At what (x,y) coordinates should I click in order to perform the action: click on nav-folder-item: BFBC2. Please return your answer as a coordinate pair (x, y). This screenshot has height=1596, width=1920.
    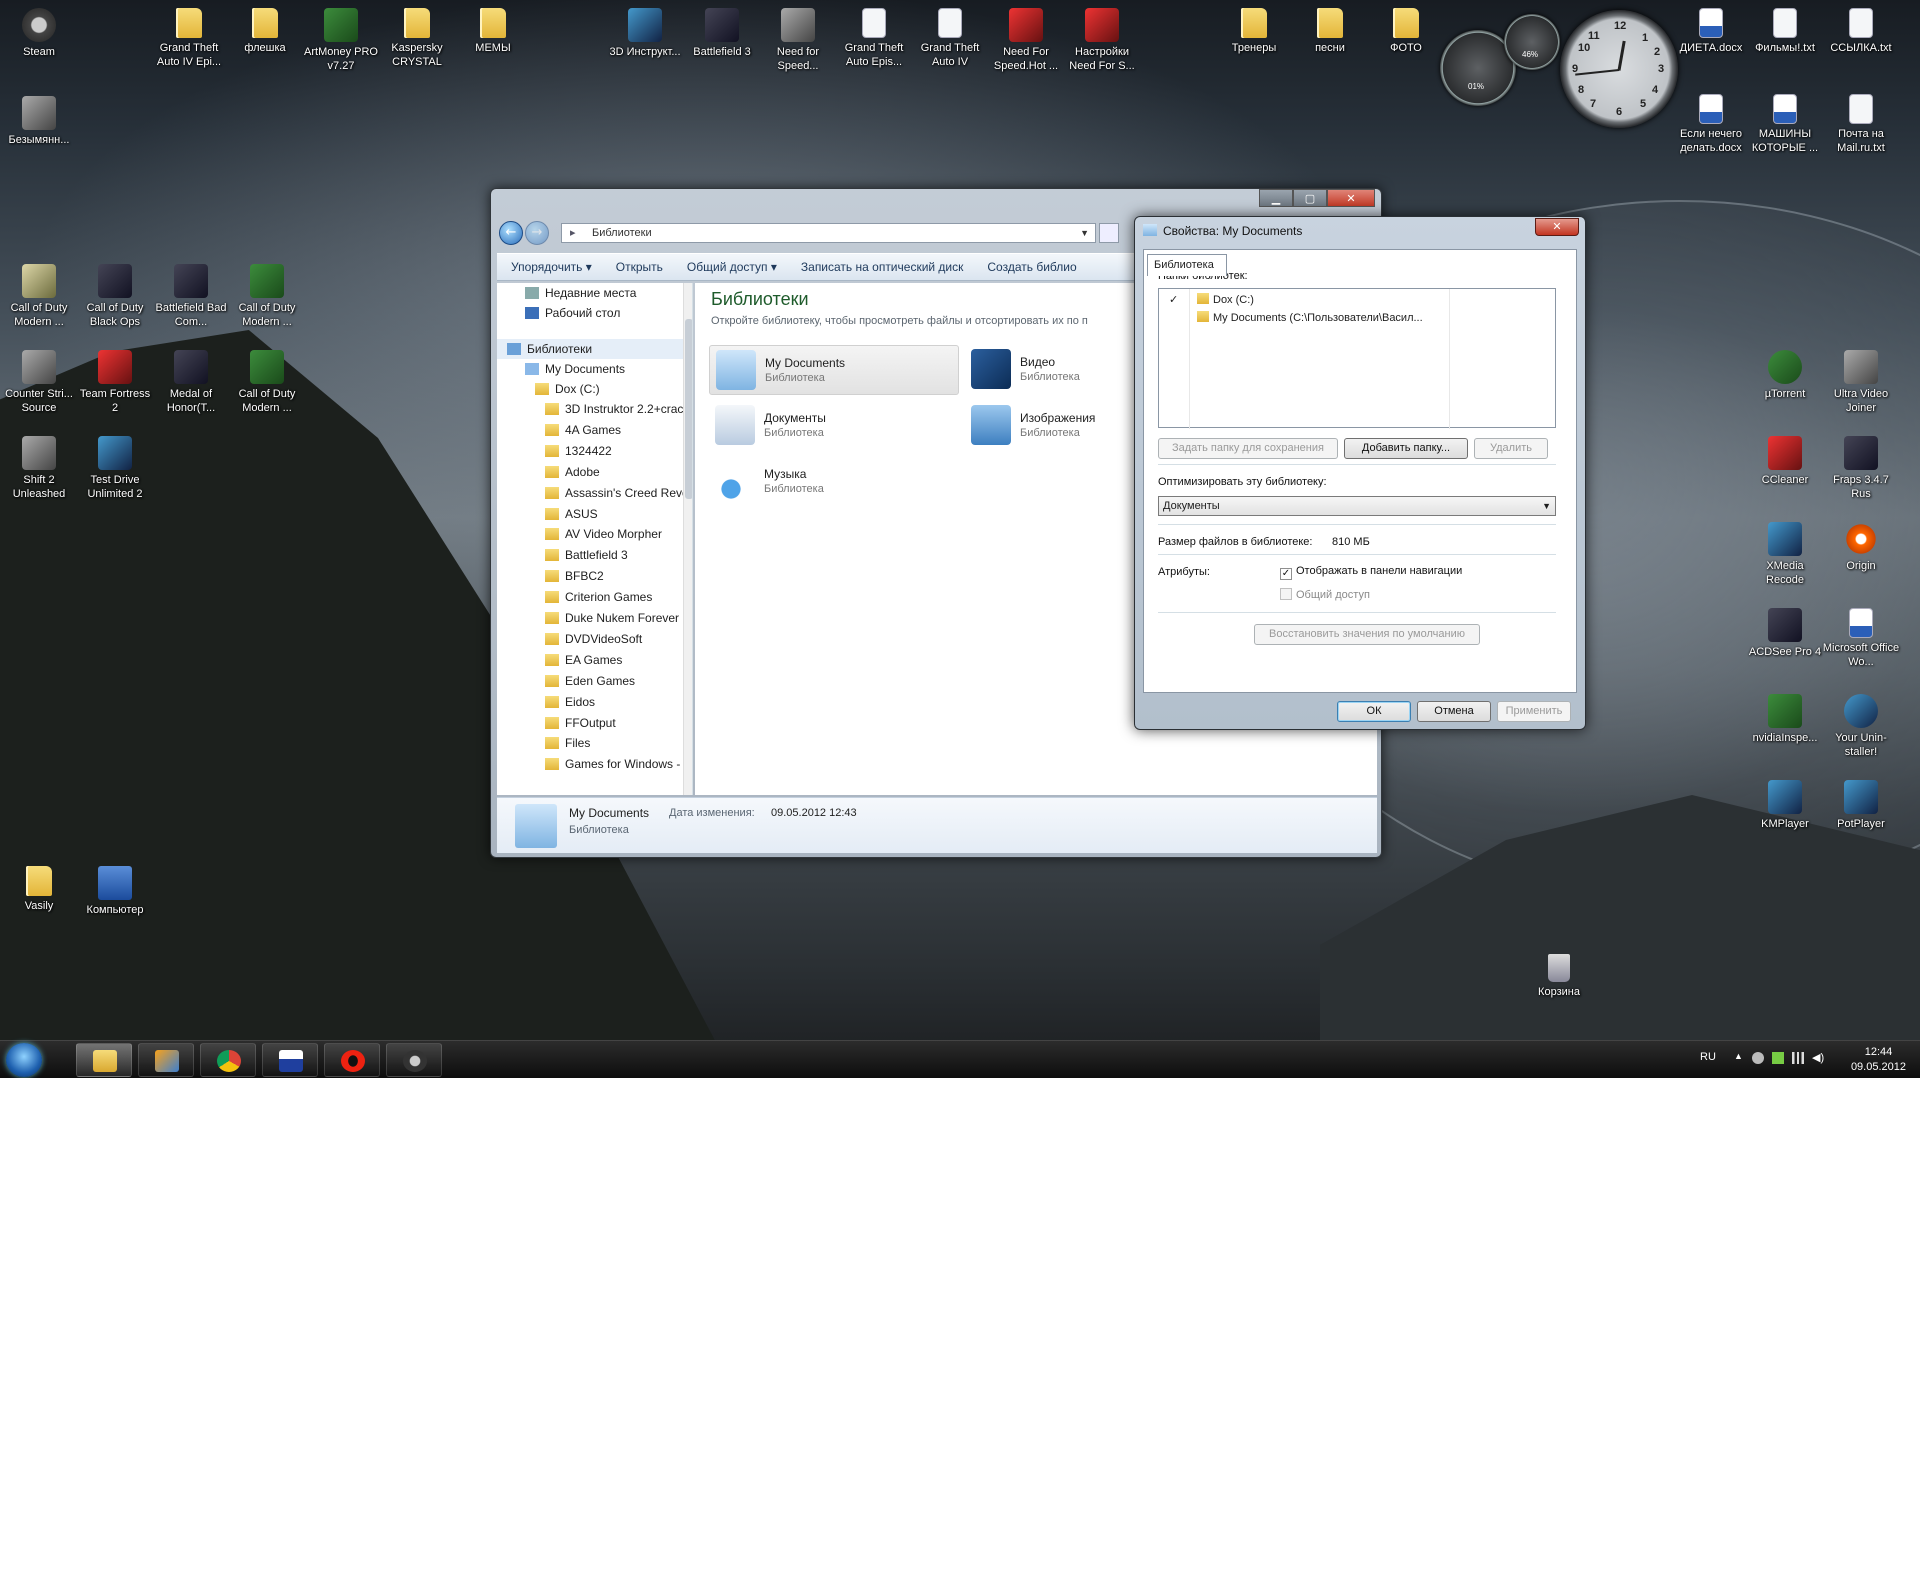
    Looking at the image, I should click on (574, 576).